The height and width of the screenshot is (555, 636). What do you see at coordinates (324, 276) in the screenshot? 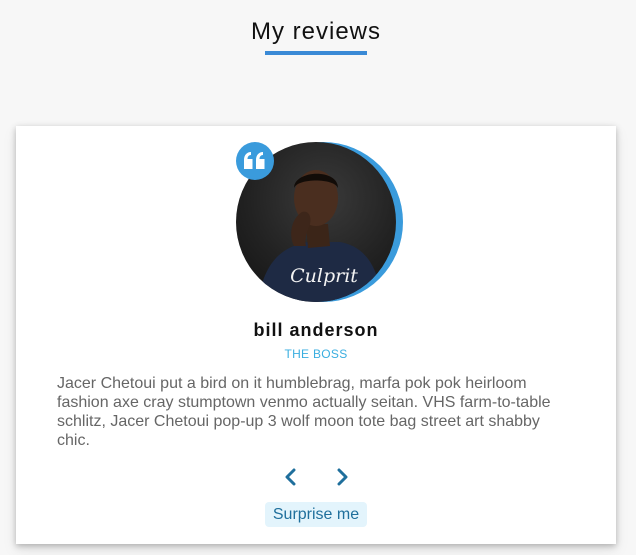
I see `shirt-print: Culprit` at bounding box center [324, 276].